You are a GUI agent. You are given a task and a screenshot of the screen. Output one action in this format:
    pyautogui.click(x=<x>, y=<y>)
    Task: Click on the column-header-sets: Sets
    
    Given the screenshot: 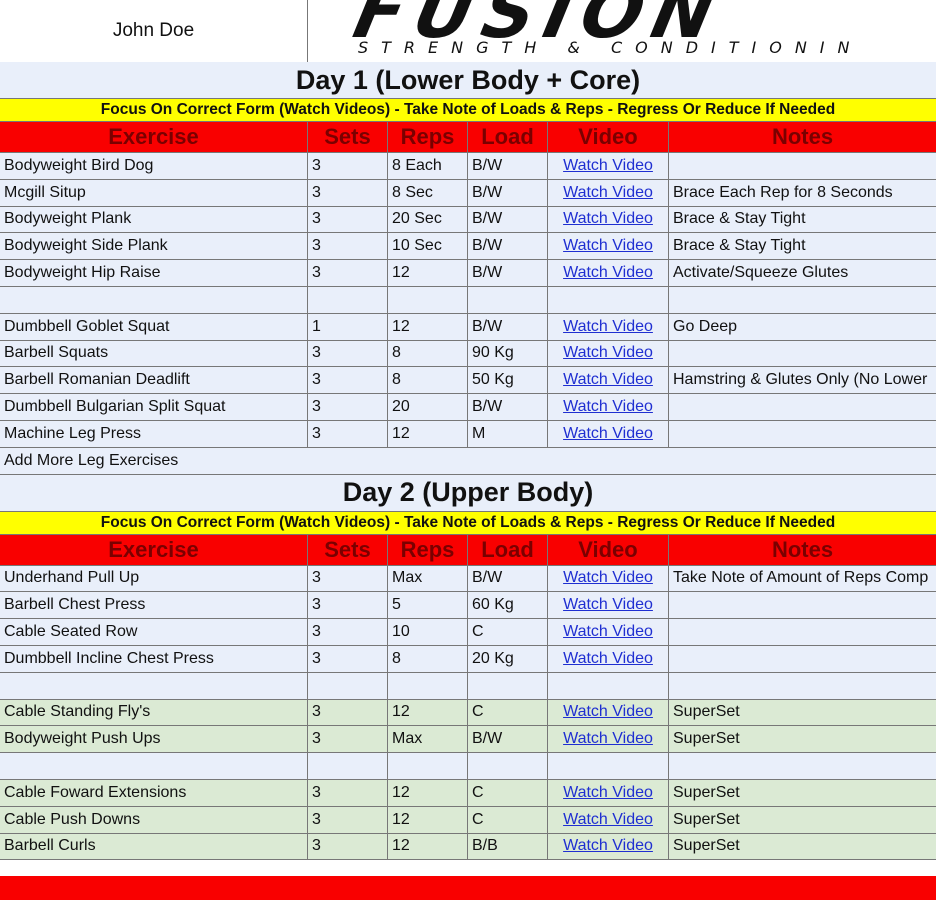 What is the action you would take?
    pyautogui.click(x=348, y=137)
    